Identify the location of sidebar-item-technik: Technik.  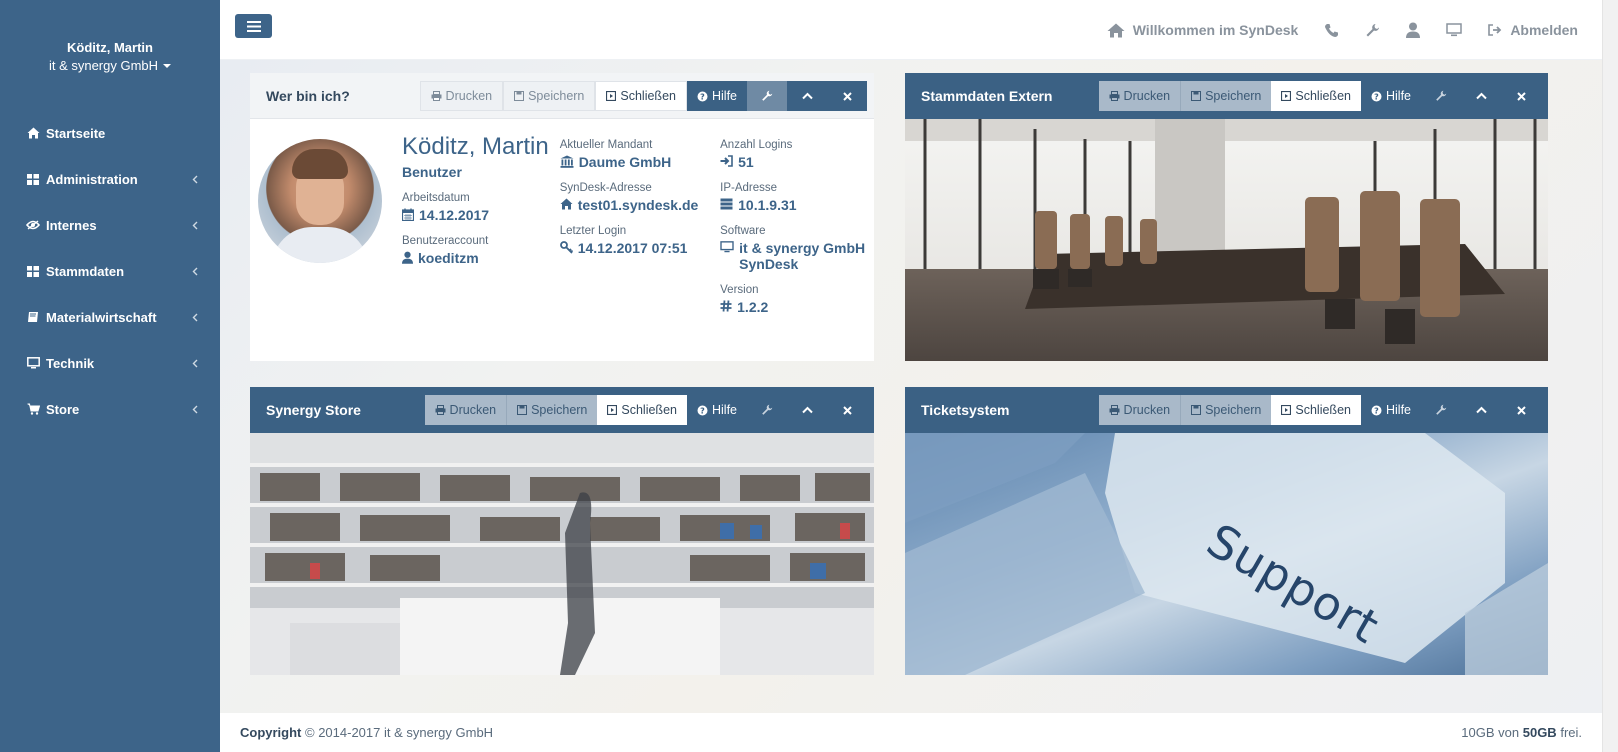
(110, 363).